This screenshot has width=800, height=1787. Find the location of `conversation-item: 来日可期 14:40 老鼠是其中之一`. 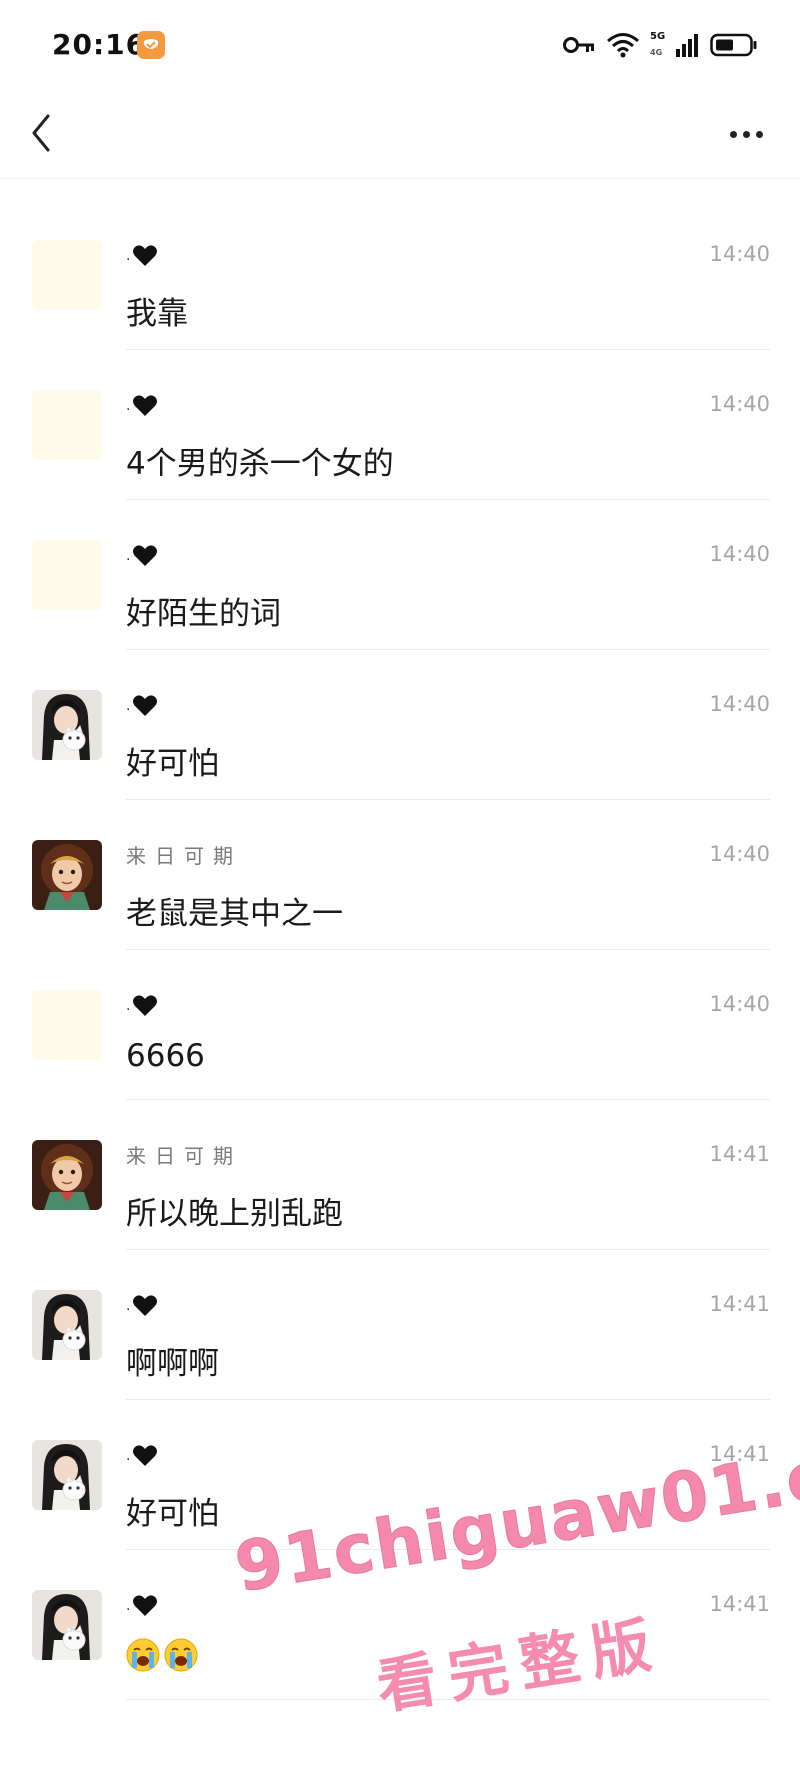

conversation-item: 来日可期 14:40 老鼠是其中之一 is located at coordinates (400, 875).